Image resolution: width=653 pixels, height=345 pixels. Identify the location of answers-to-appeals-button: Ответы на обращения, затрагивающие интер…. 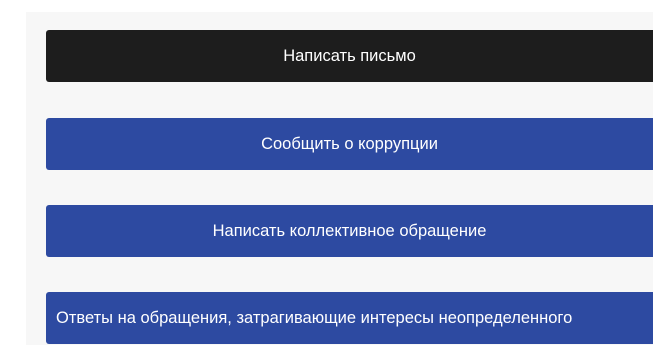
(349, 318).